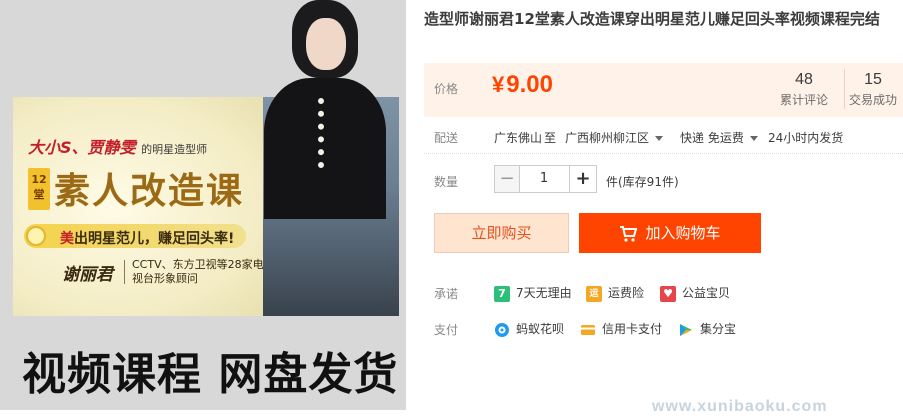 Image resolution: width=903 pixels, height=419 pixels. Describe the element at coordinates (806, 138) in the screenshot. I see `ship-eta: 24小时内发货` at that location.